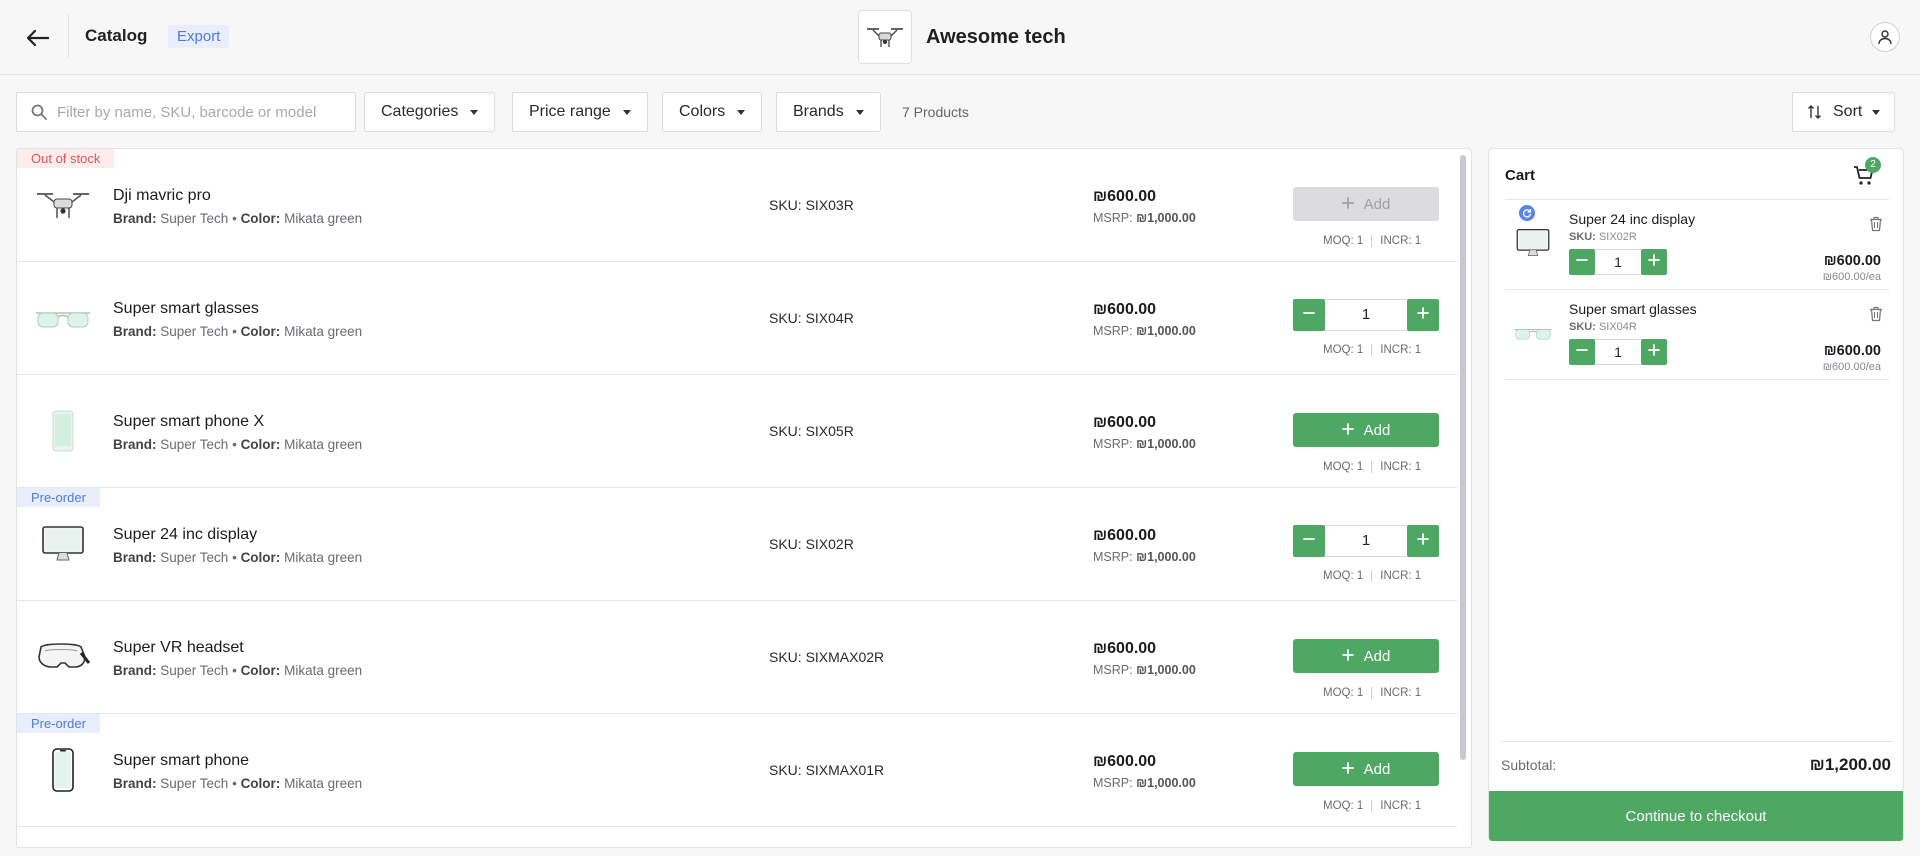  I want to click on categories-dropdown: Categories, so click(430, 112).